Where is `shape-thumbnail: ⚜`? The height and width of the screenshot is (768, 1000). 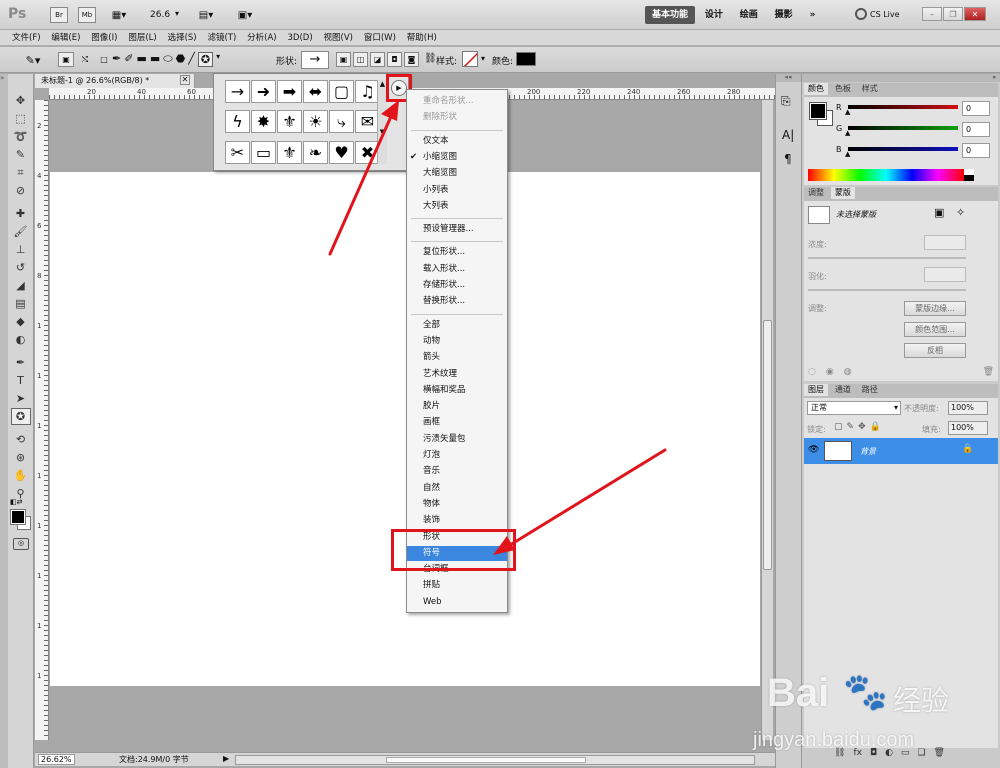 shape-thumbnail: ⚜ is located at coordinates (289, 152).